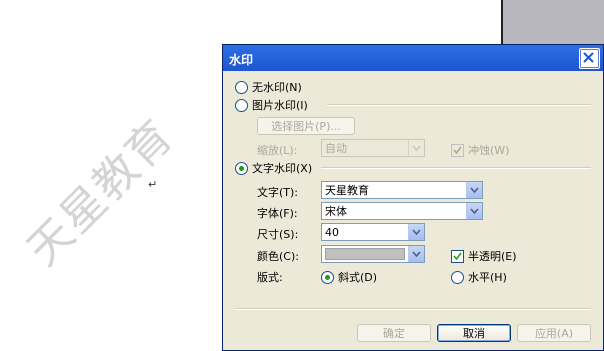  I want to click on size-label: 尺寸(S):, so click(278, 234).